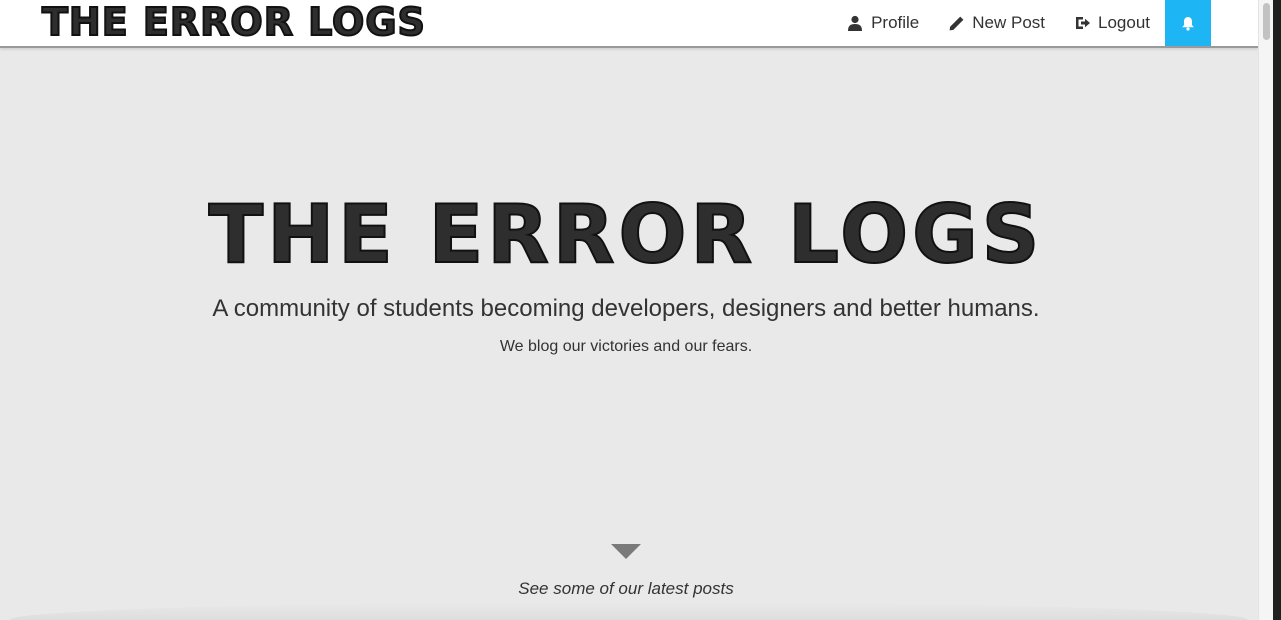 The height and width of the screenshot is (620, 1281). I want to click on profile-link-label: Profile, so click(895, 22).